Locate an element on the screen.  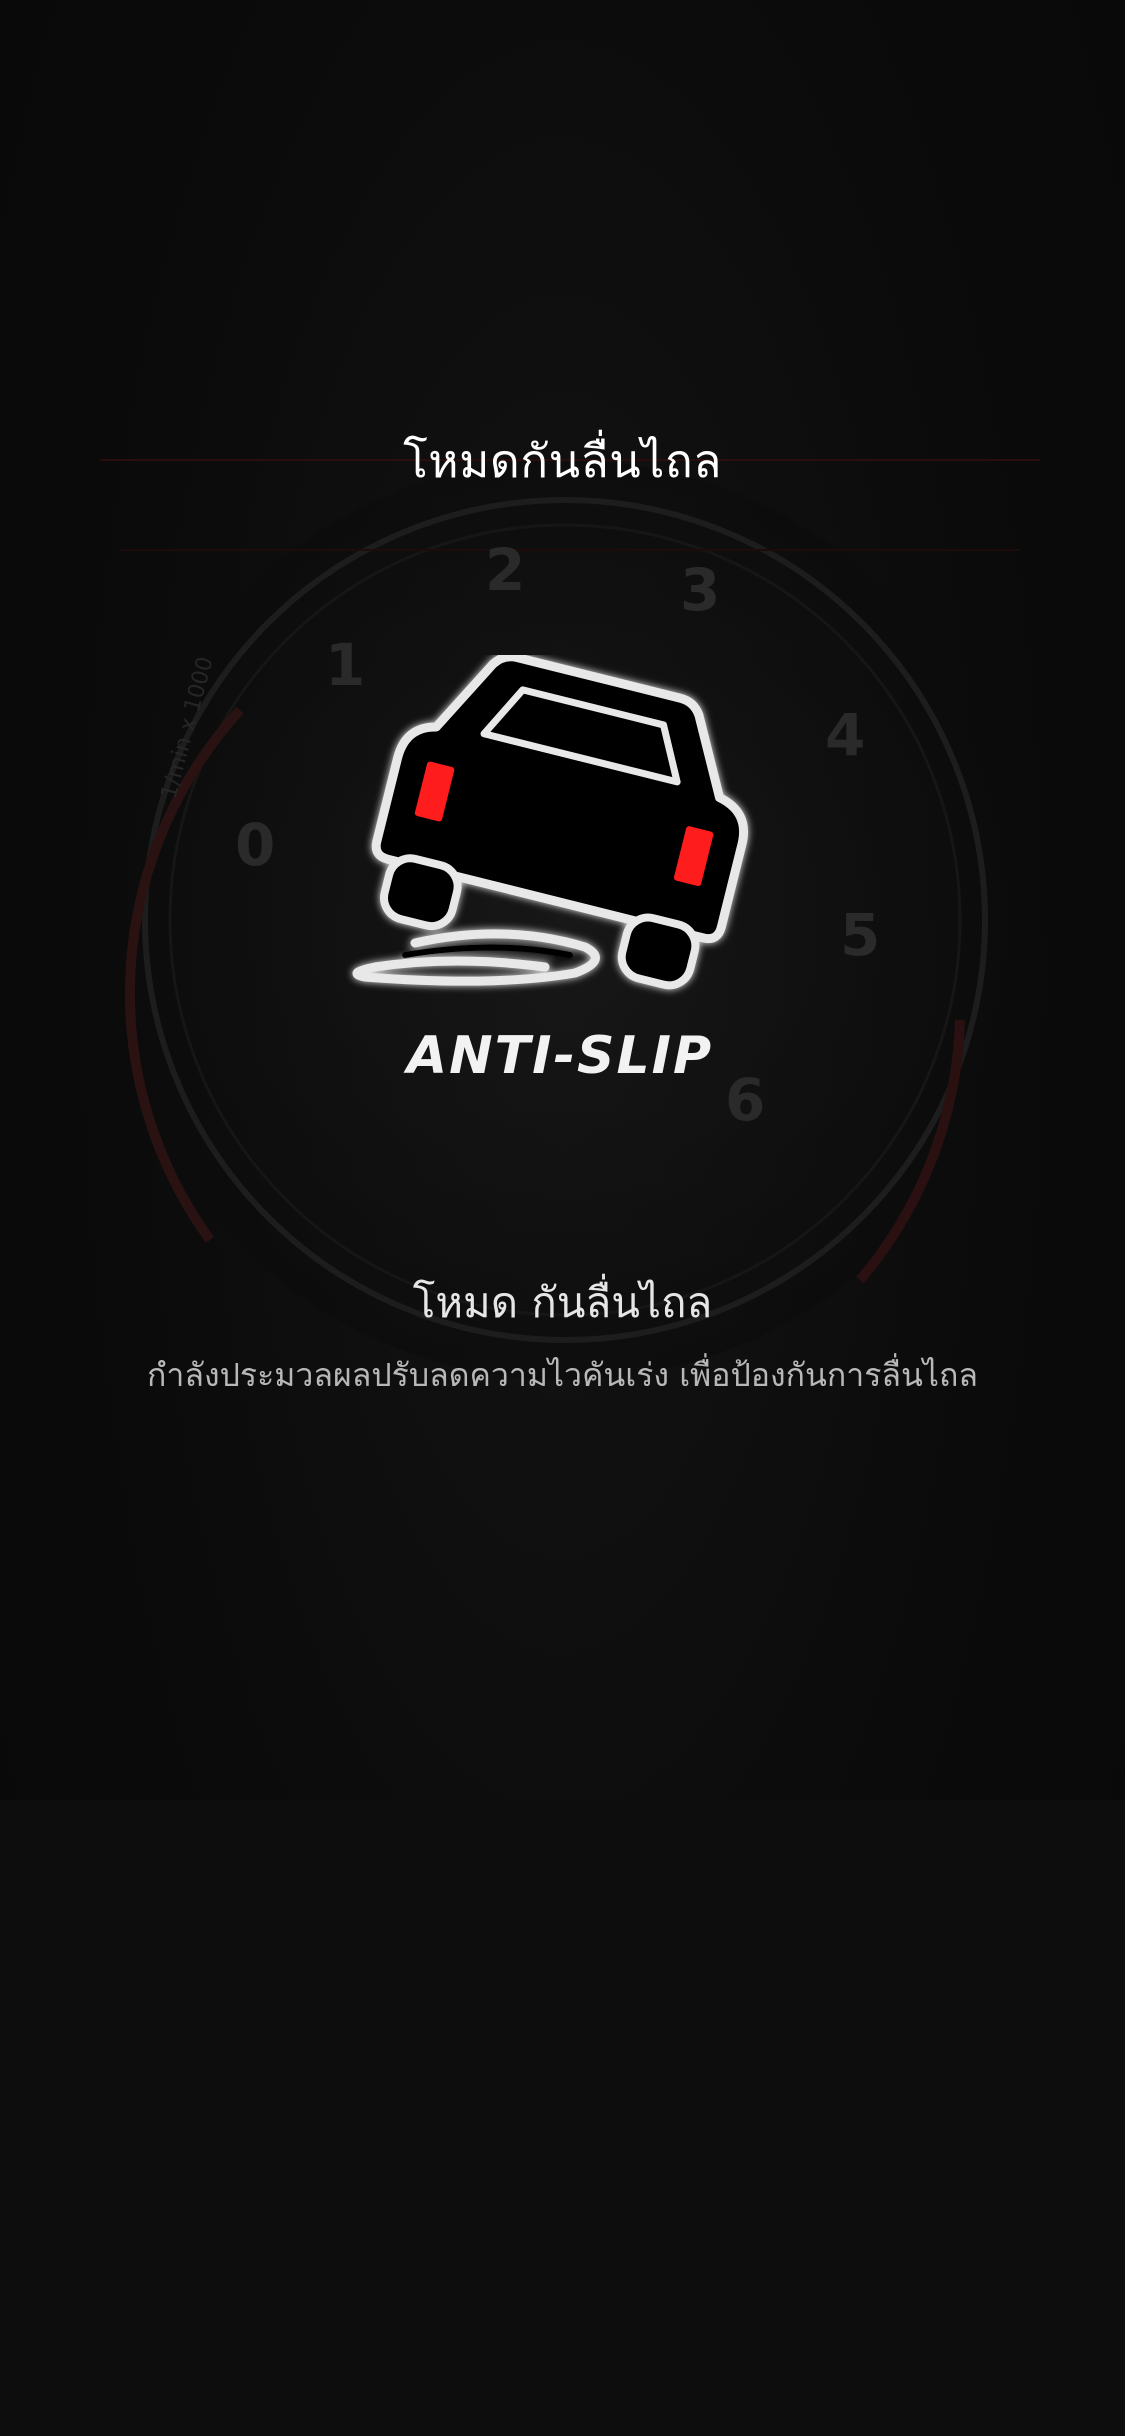
page-title: โหมดกันลื่นไถล is located at coordinates (562, 461).